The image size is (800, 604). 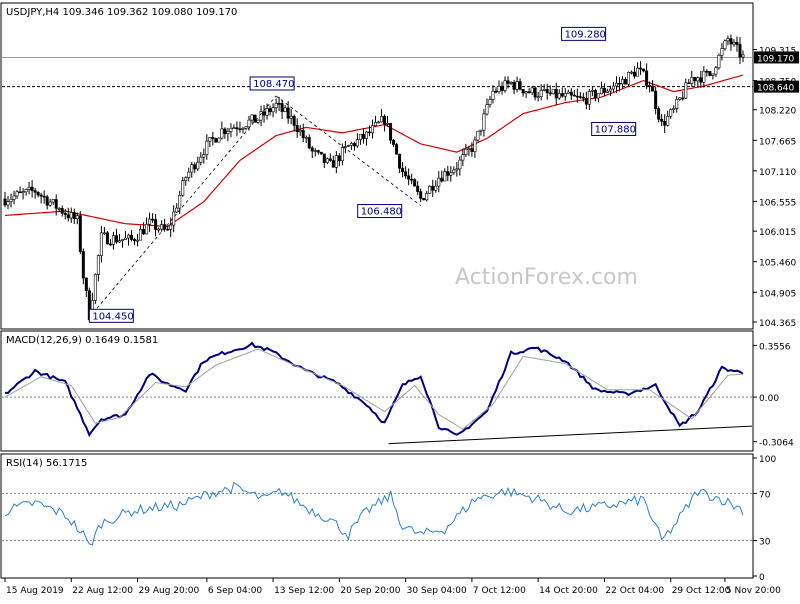 I want to click on macd-axis-label: 0.00, so click(x=769, y=399).